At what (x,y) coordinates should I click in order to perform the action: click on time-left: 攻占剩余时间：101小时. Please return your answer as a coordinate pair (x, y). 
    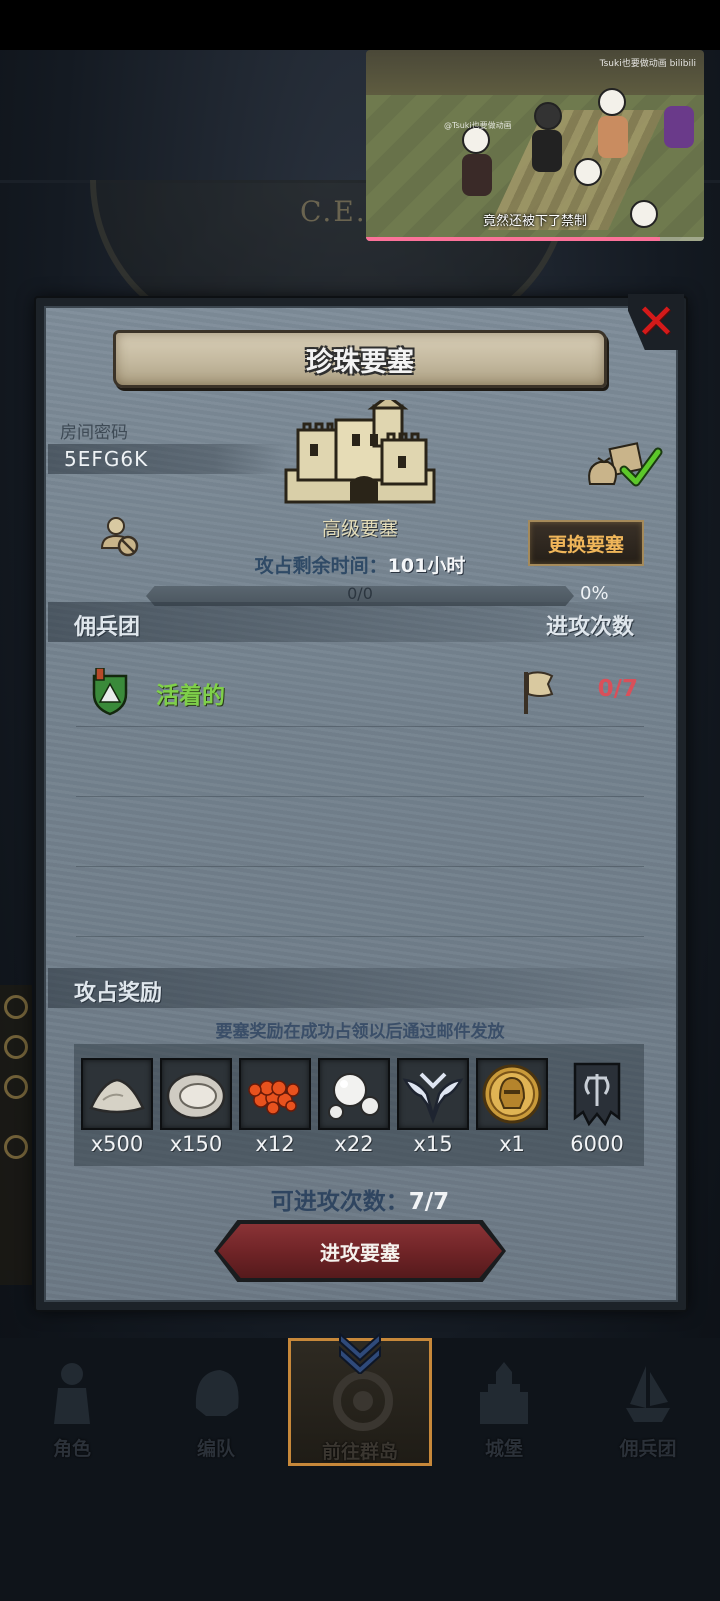
    Looking at the image, I should click on (360, 564).